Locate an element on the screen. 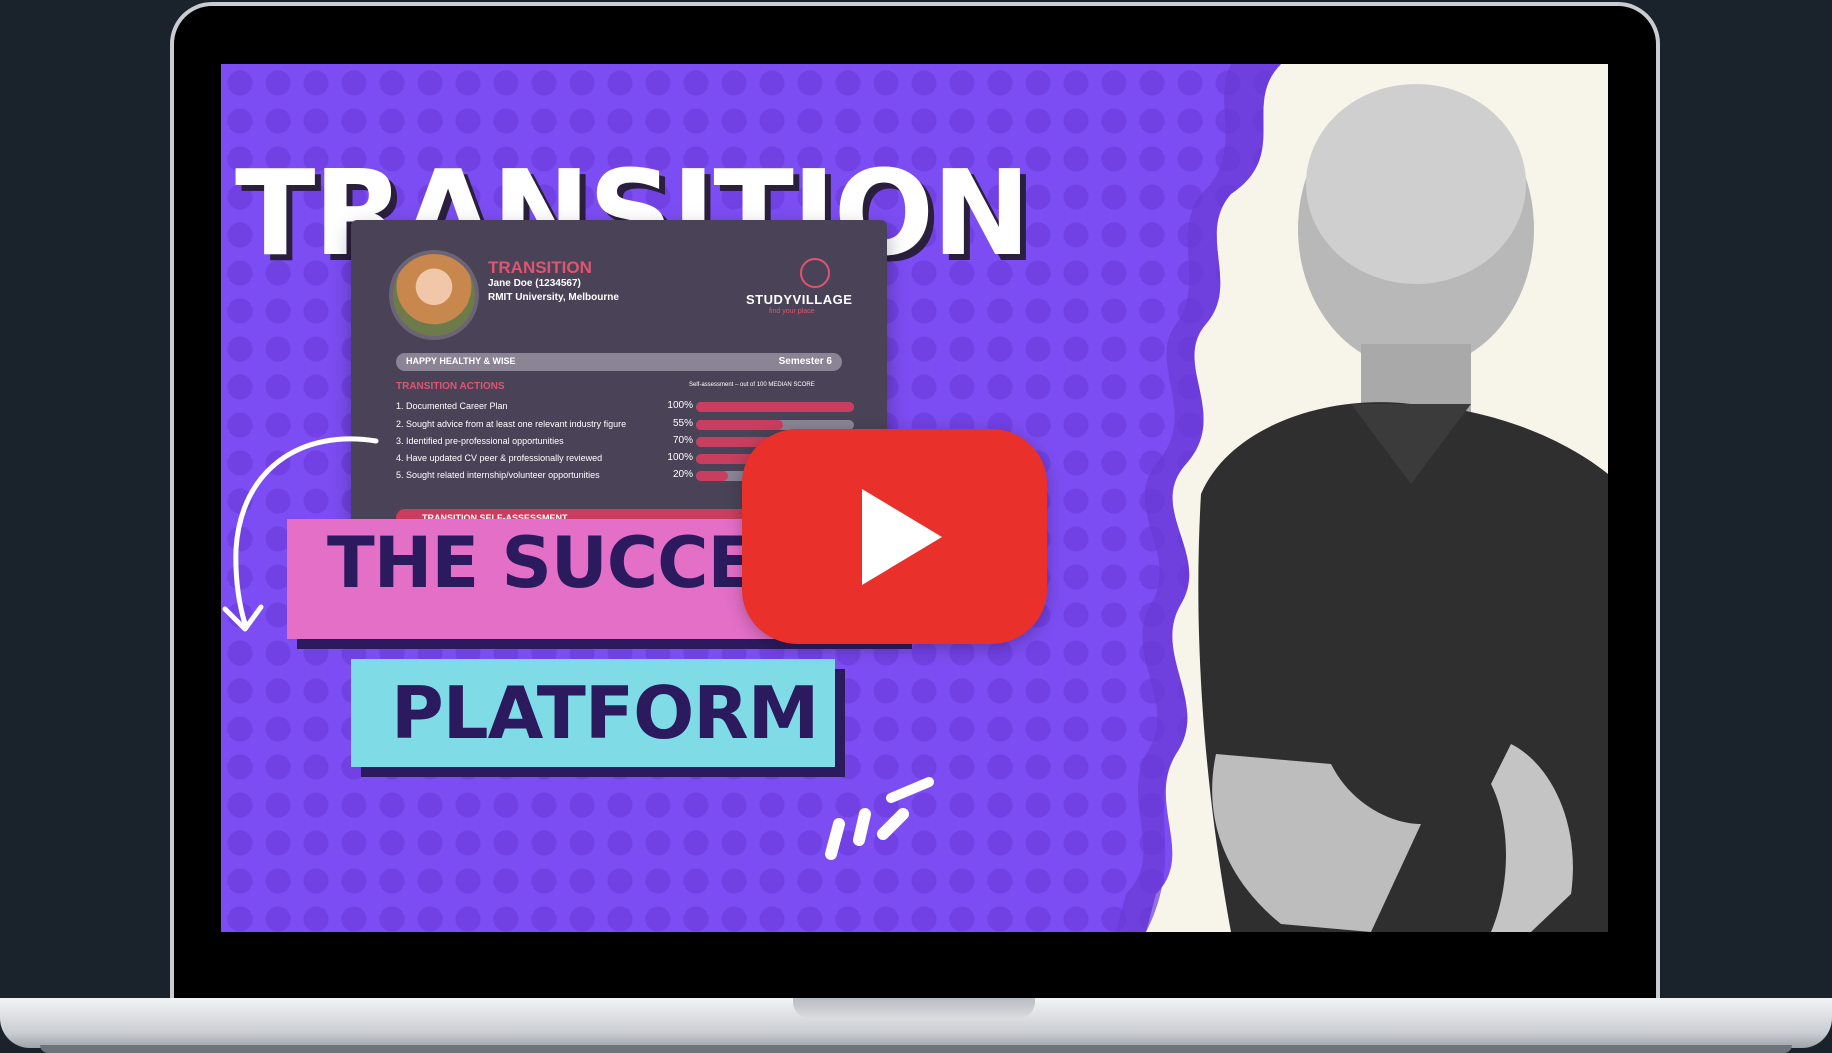 The height and width of the screenshot is (1053, 1832). spark-doodle-icon is located at coordinates (879, 818).